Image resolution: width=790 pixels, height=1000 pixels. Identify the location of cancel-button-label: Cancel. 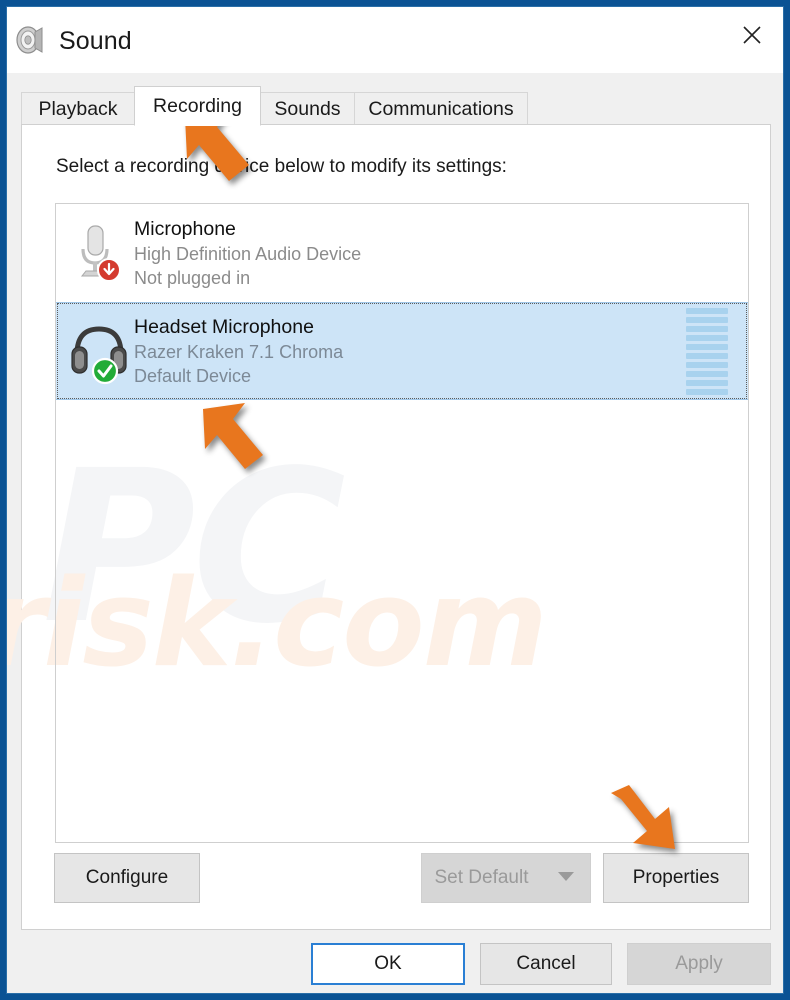
(546, 963).